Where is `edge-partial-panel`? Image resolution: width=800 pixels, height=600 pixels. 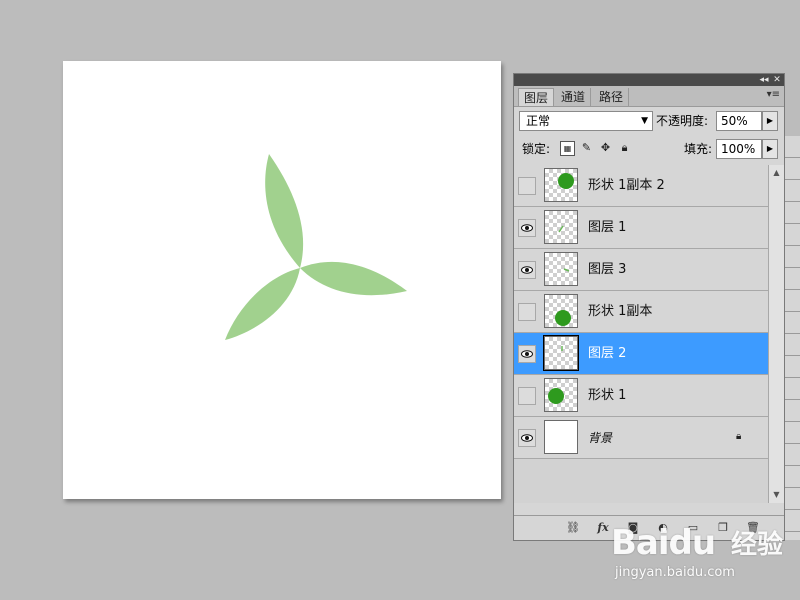
edge-partial-panel is located at coordinates (792, 338).